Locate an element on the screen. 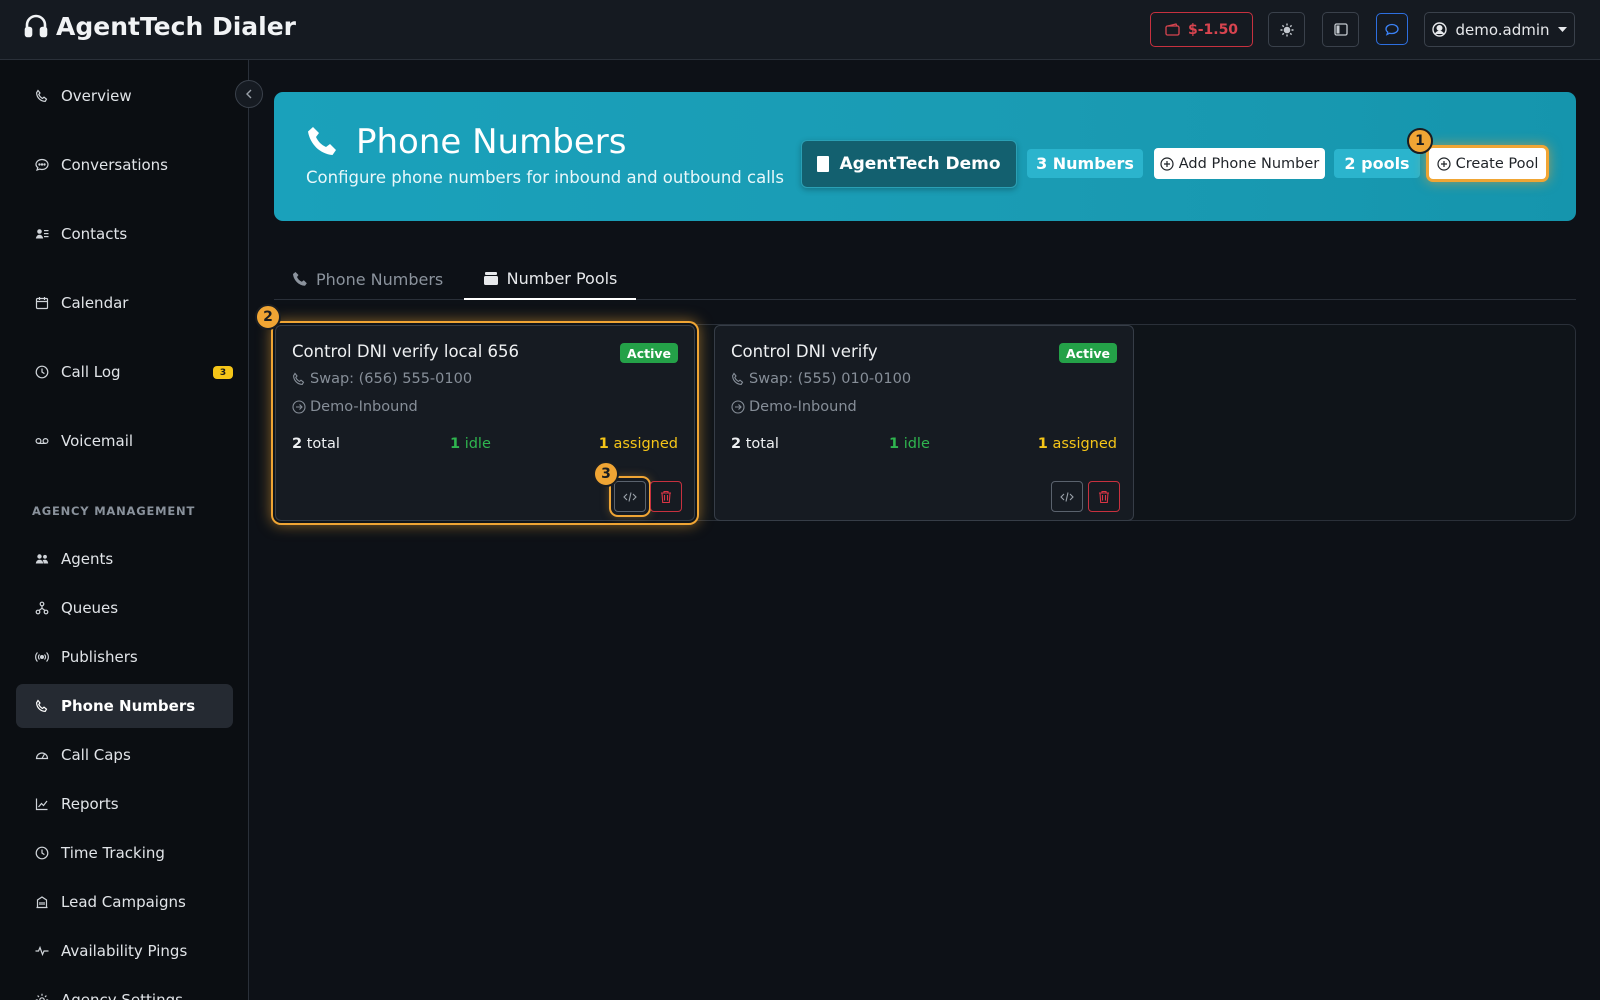 Image resolution: width=1600 pixels, height=1000 pixels. app-title: AgentTech Dialer is located at coordinates (176, 26).